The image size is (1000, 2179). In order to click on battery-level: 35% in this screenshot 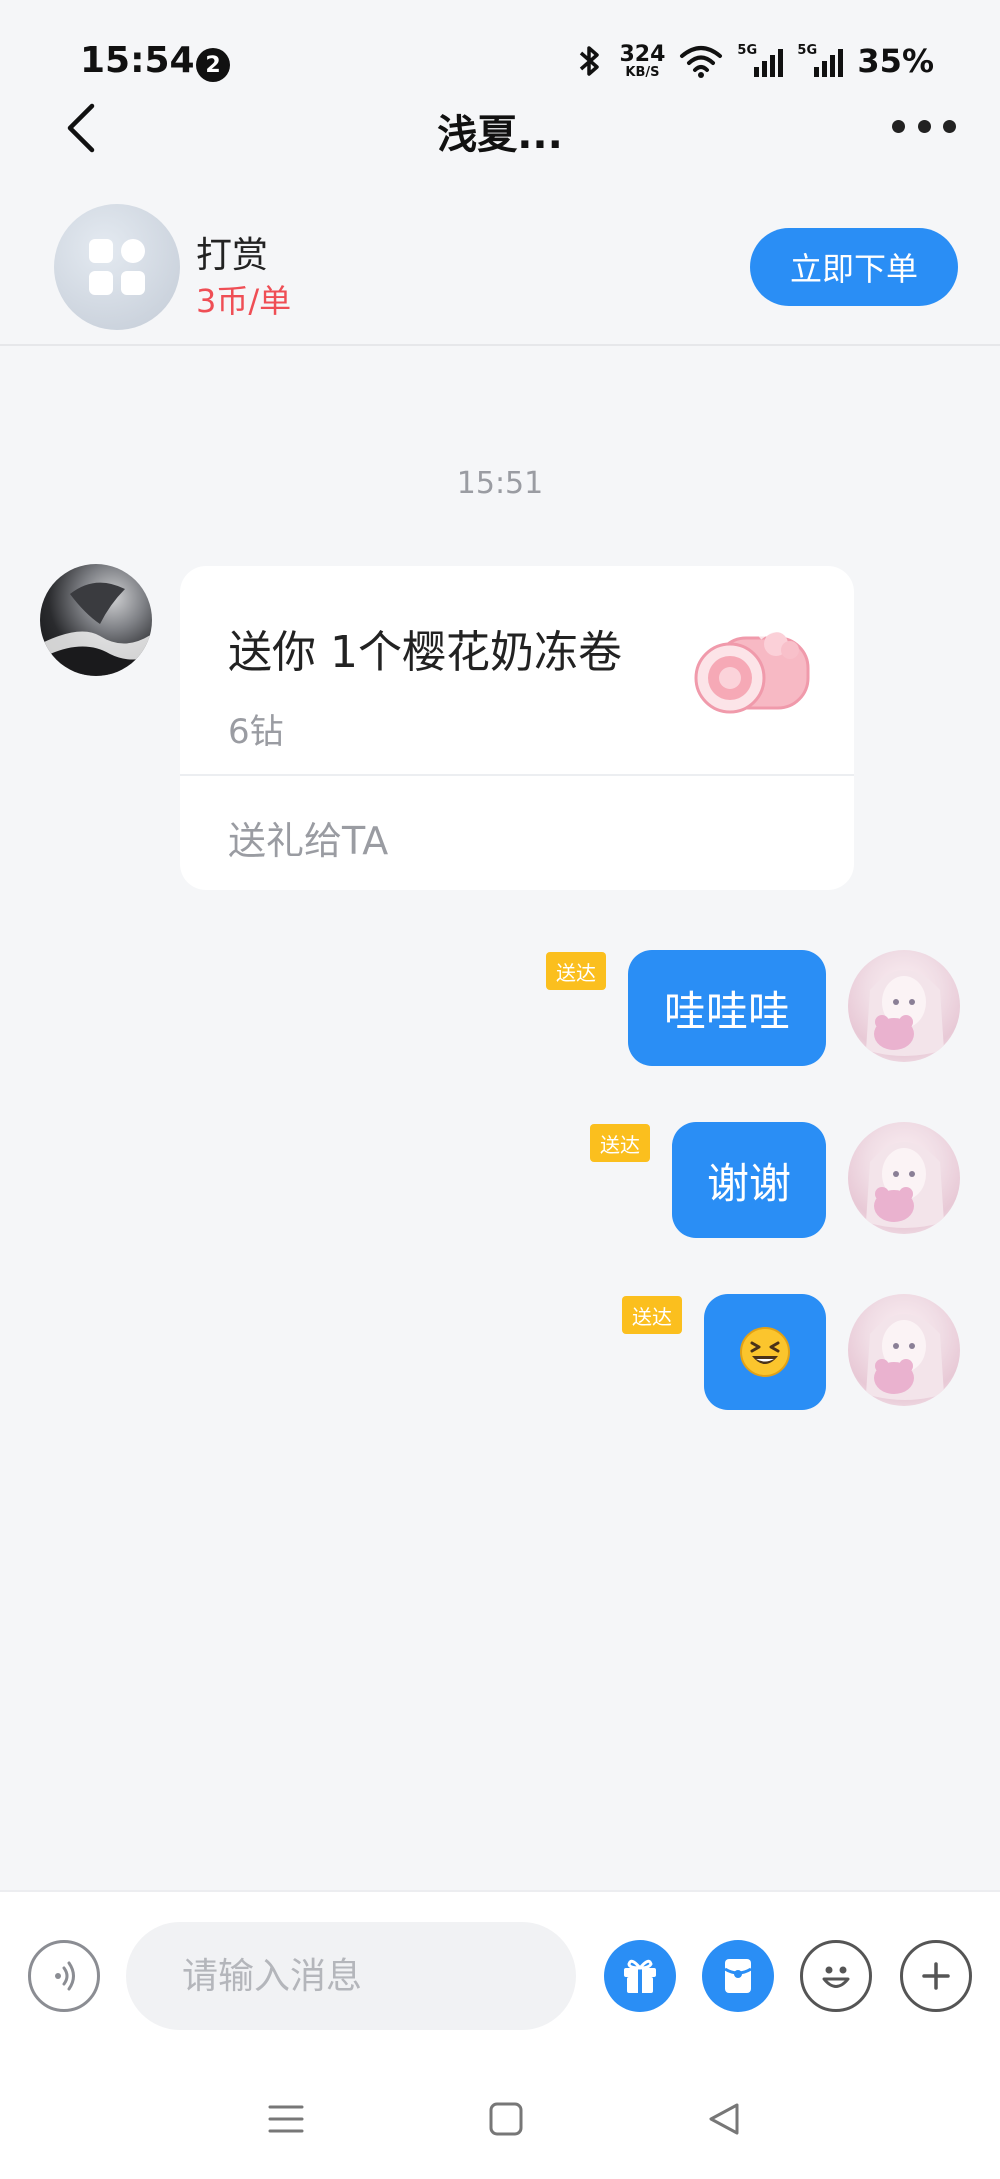, I will do `click(895, 61)`.